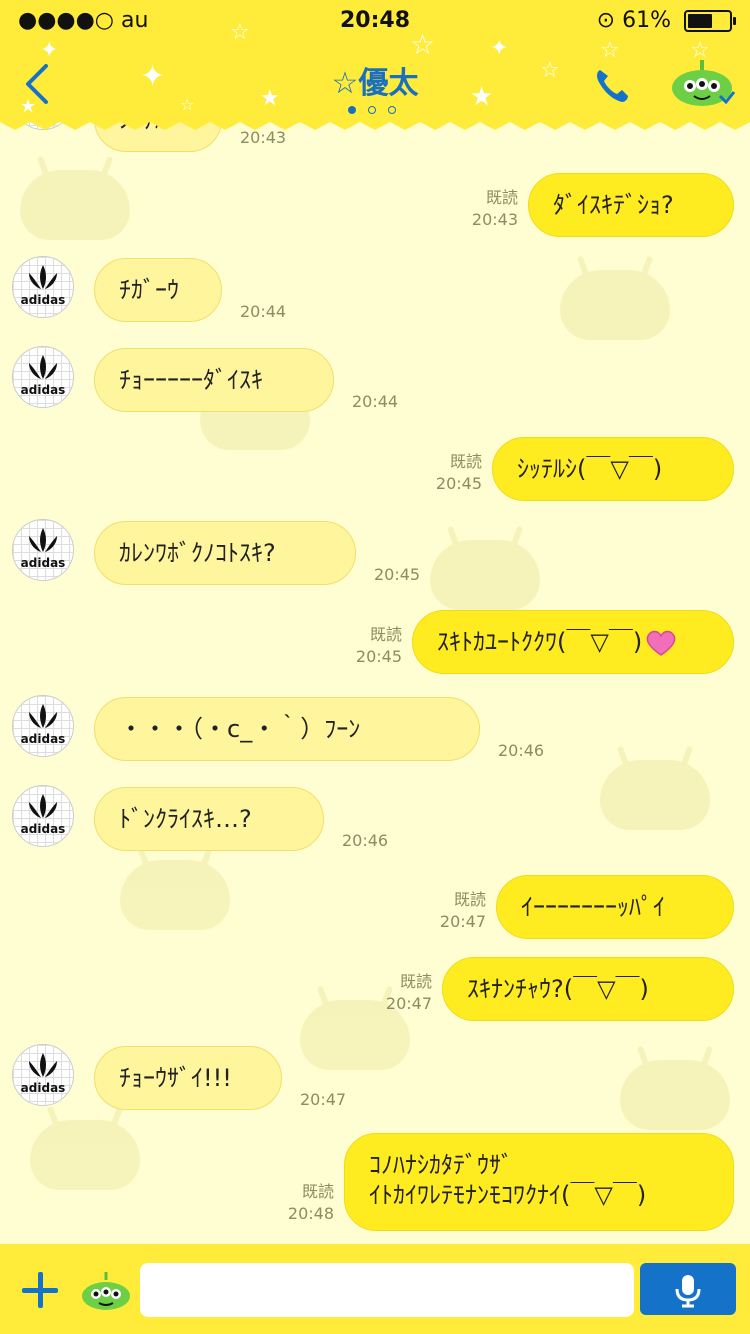 The image size is (750, 1334). I want to click on zigzag-edge, so click(375, 124).